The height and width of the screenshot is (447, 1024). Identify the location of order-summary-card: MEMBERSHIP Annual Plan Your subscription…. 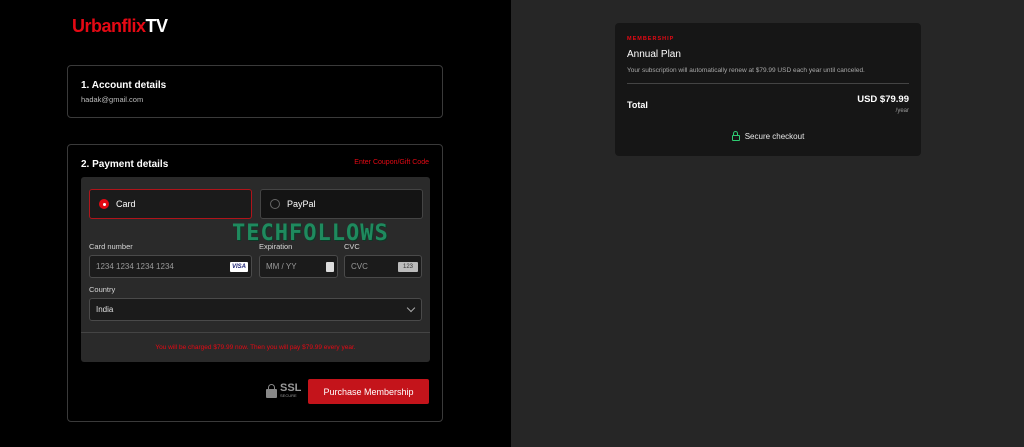
(768, 89).